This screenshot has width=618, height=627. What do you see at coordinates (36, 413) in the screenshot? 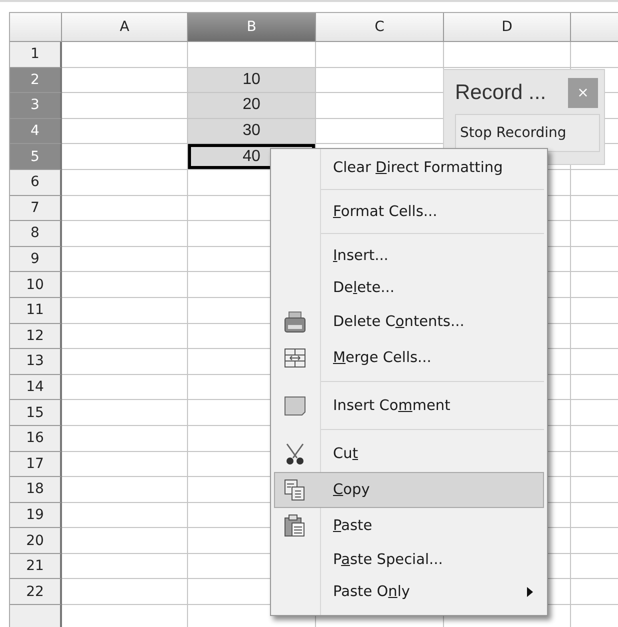
I see `row-header: 15` at bounding box center [36, 413].